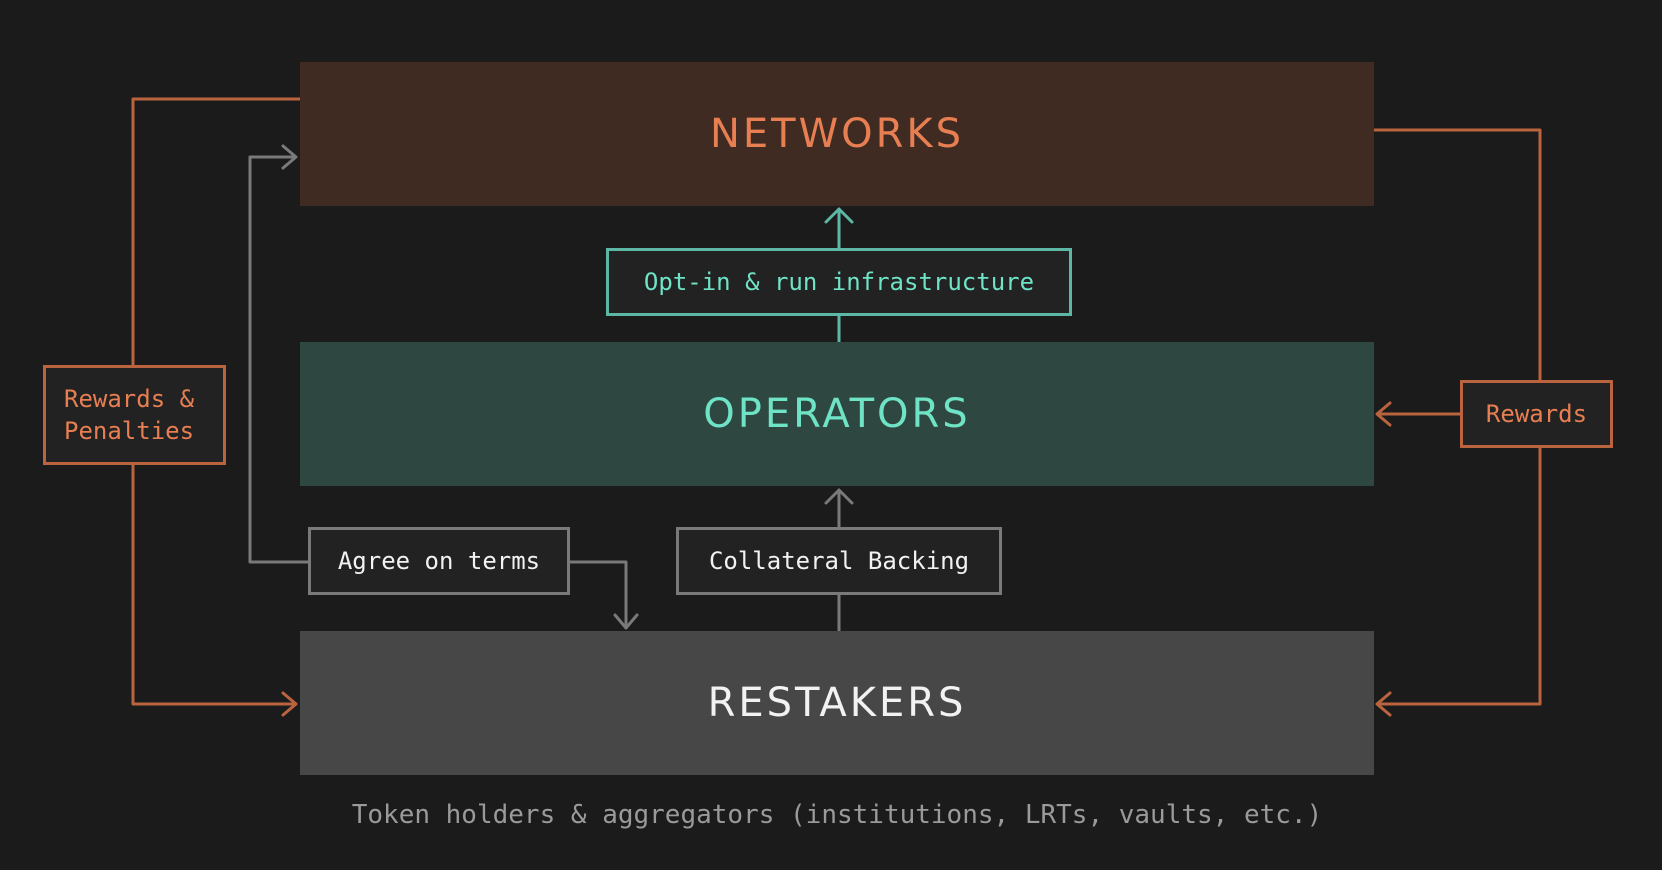  I want to click on rewards-label-box: Rewards, so click(1536, 414).